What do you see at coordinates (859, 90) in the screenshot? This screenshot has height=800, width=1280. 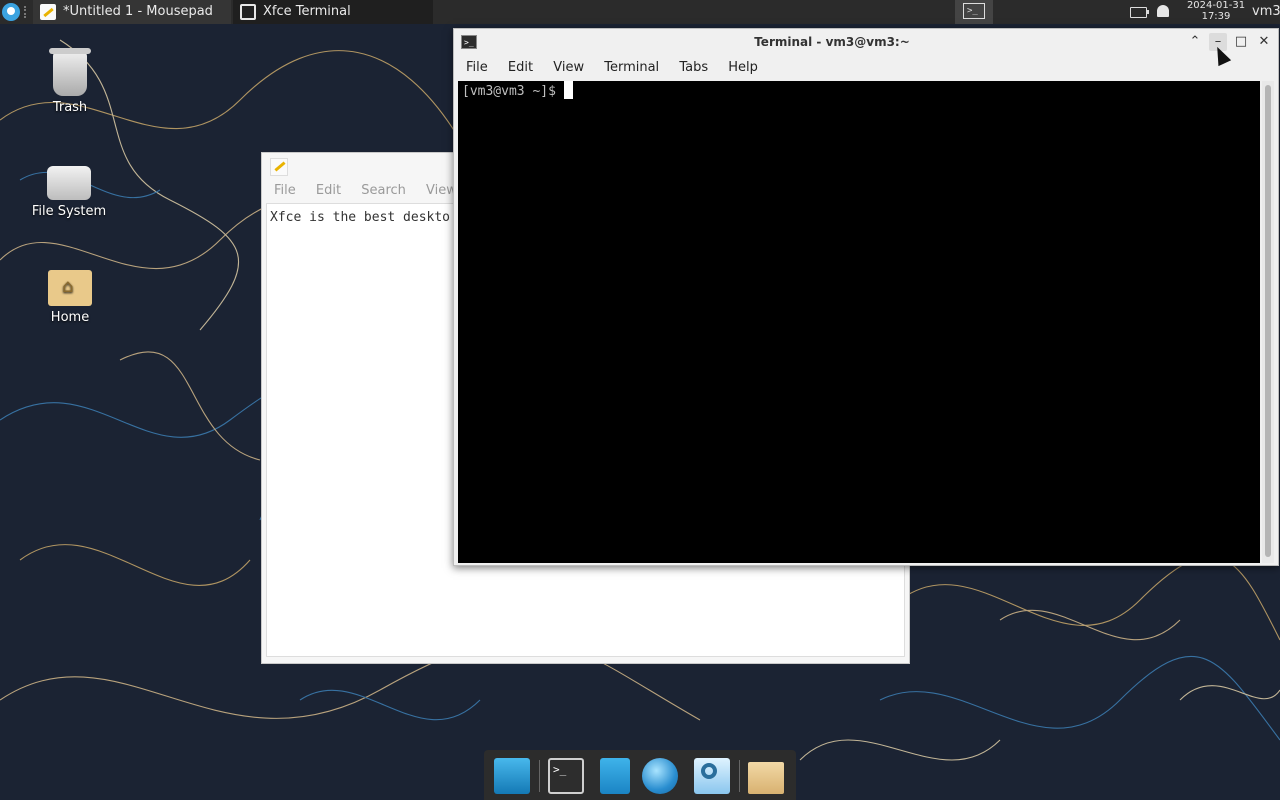 I see `prompt-line: [vm3@vm3 ~]$` at bounding box center [859, 90].